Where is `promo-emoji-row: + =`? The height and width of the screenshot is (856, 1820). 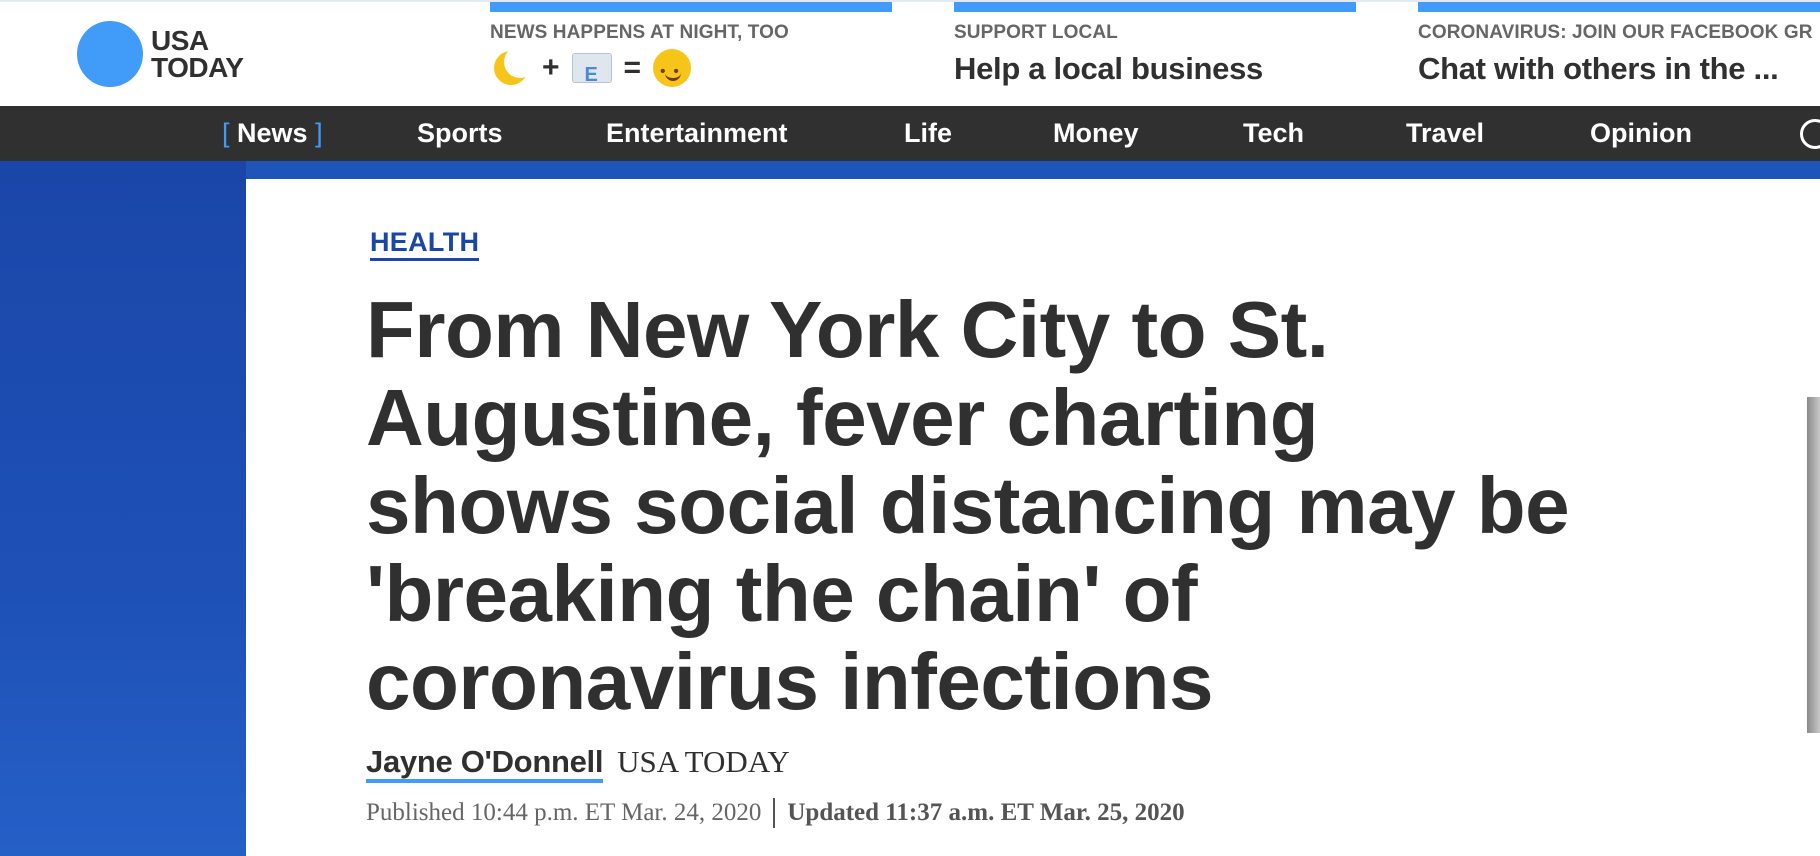
promo-emoji-row: + = is located at coordinates (591, 70).